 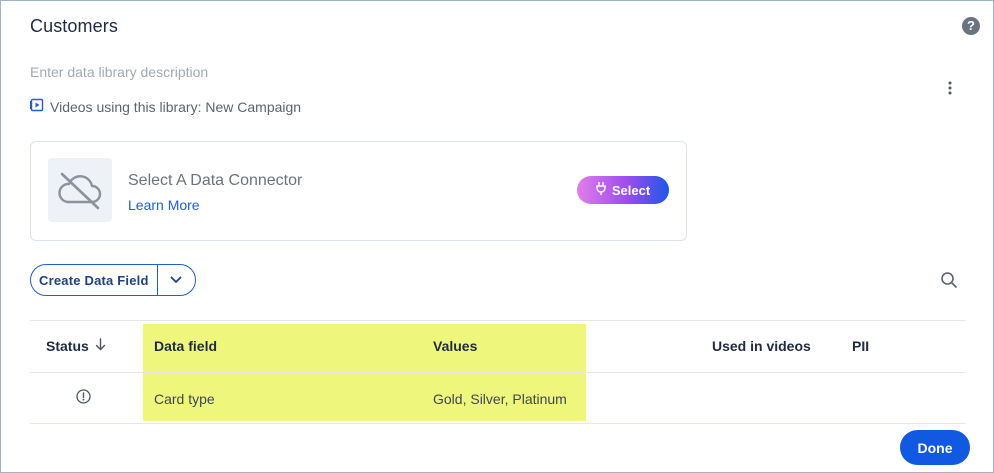 What do you see at coordinates (215, 180) in the screenshot?
I see `connector-title: Select A Data Connector` at bounding box center [215, 180].